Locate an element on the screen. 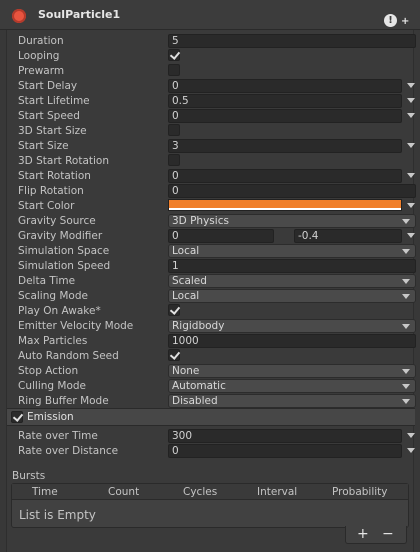  row-rate-over-time: Rate over Time 300 is located at coordinates (218, 436).